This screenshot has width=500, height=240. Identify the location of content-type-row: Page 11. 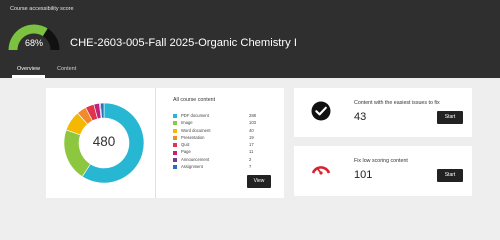
(223, 152).